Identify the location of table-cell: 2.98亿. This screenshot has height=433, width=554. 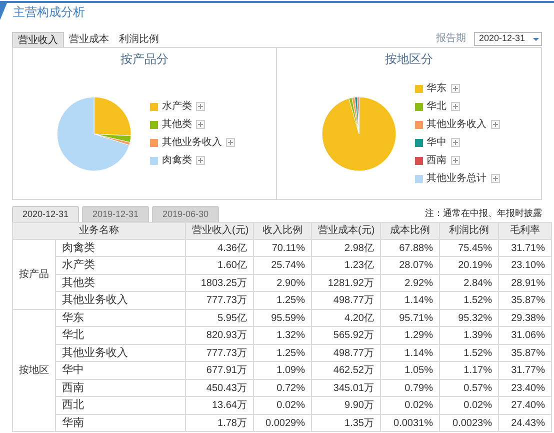
(346, 248).